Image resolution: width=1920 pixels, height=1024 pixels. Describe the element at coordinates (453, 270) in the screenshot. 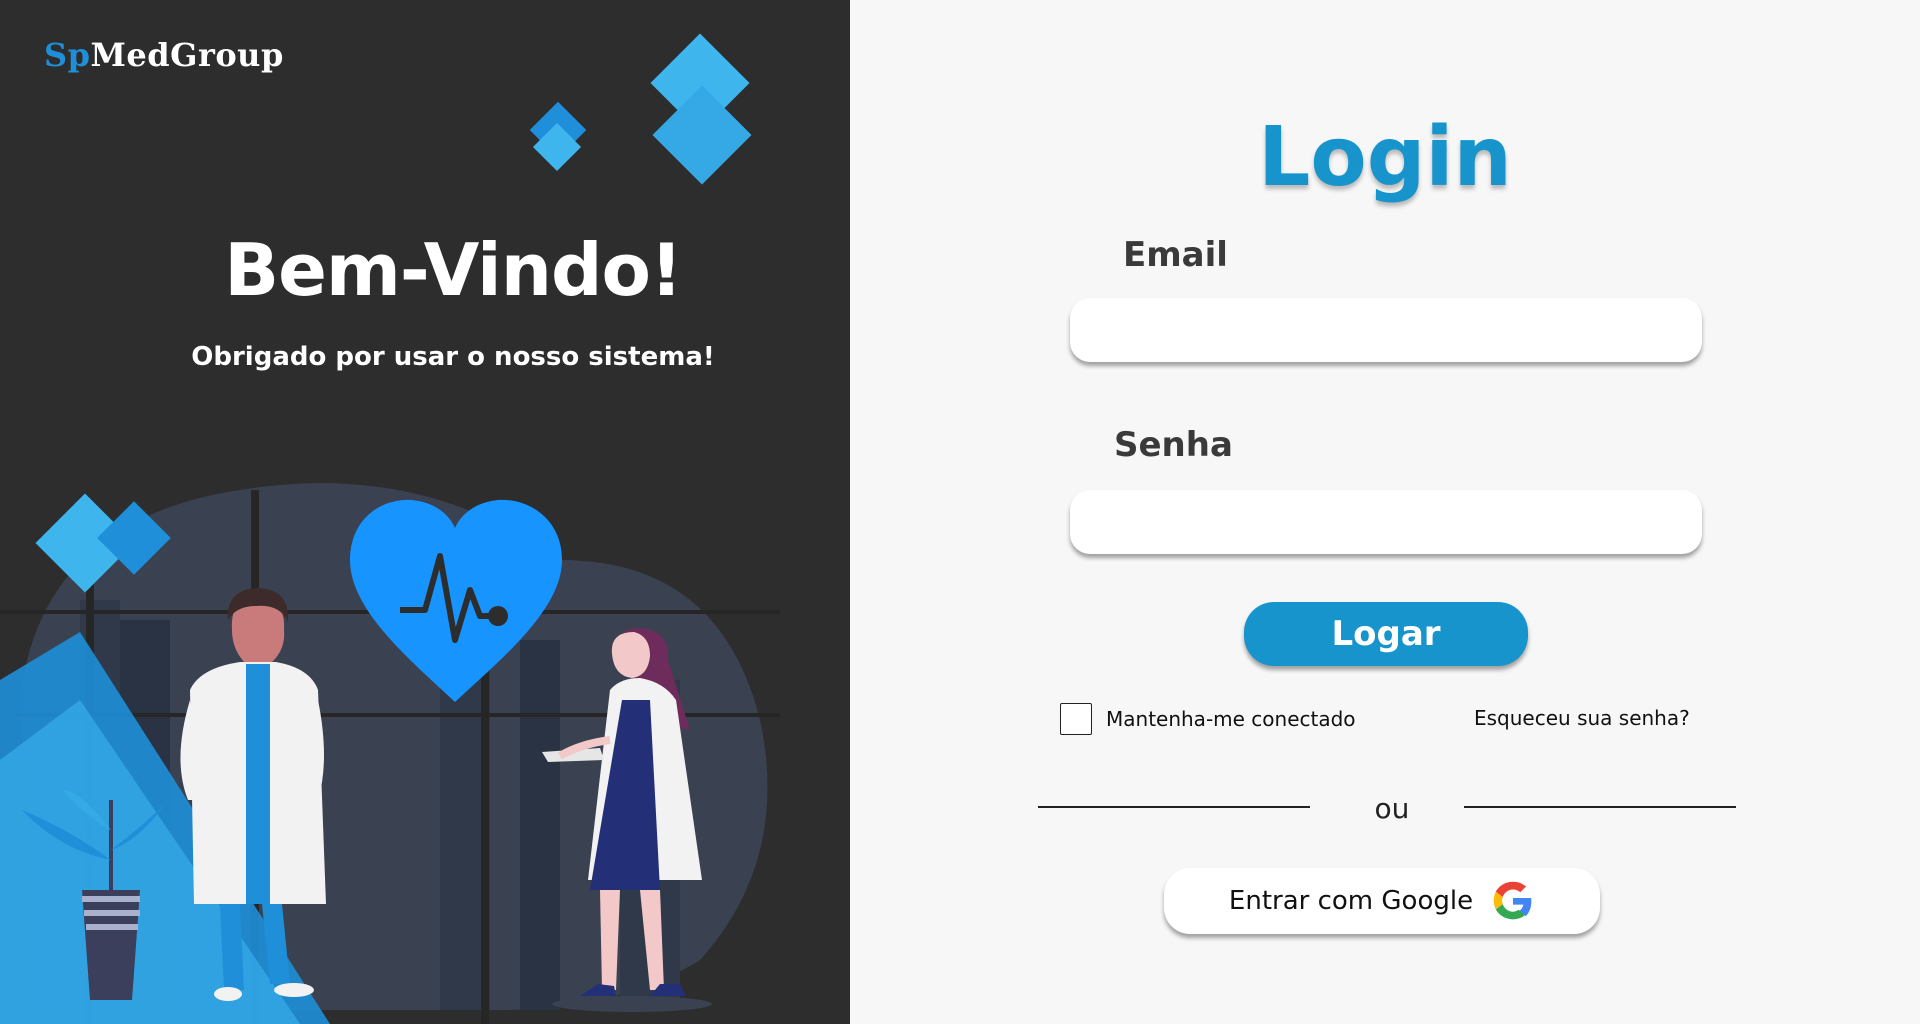

I see `welcome-title: Bem-Vindo!` at that location.